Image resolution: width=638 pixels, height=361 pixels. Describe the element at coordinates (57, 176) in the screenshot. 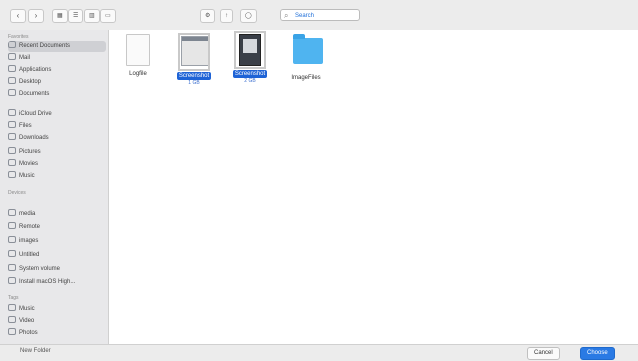

I see `sidebar-item-music: Music` at that location.